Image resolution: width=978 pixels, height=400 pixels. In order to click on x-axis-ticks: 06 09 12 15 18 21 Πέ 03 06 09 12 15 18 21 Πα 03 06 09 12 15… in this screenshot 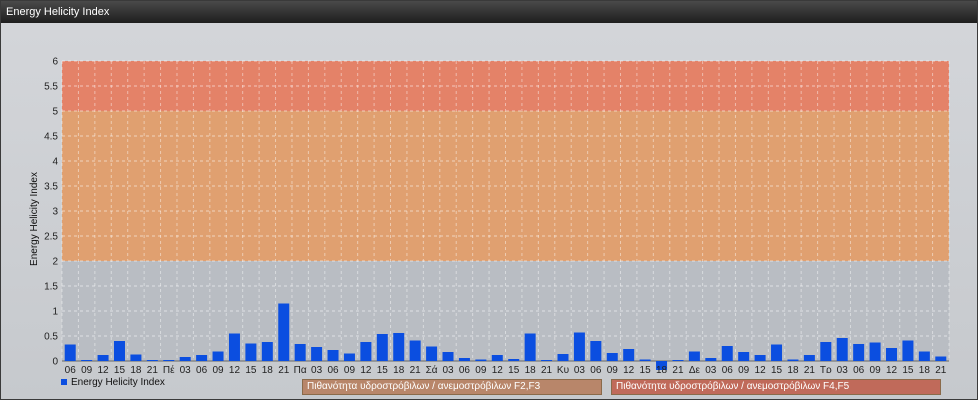, I will do `click(506, 368)`.